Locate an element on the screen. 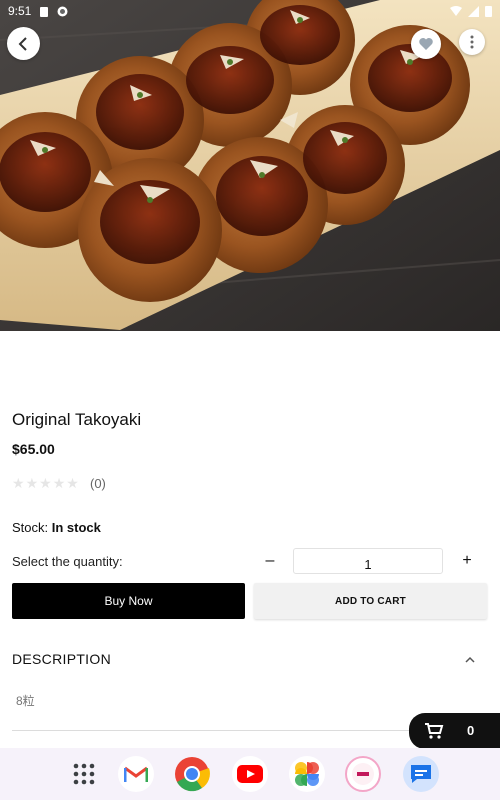  messages-icon is located at coordinates (421, 774).